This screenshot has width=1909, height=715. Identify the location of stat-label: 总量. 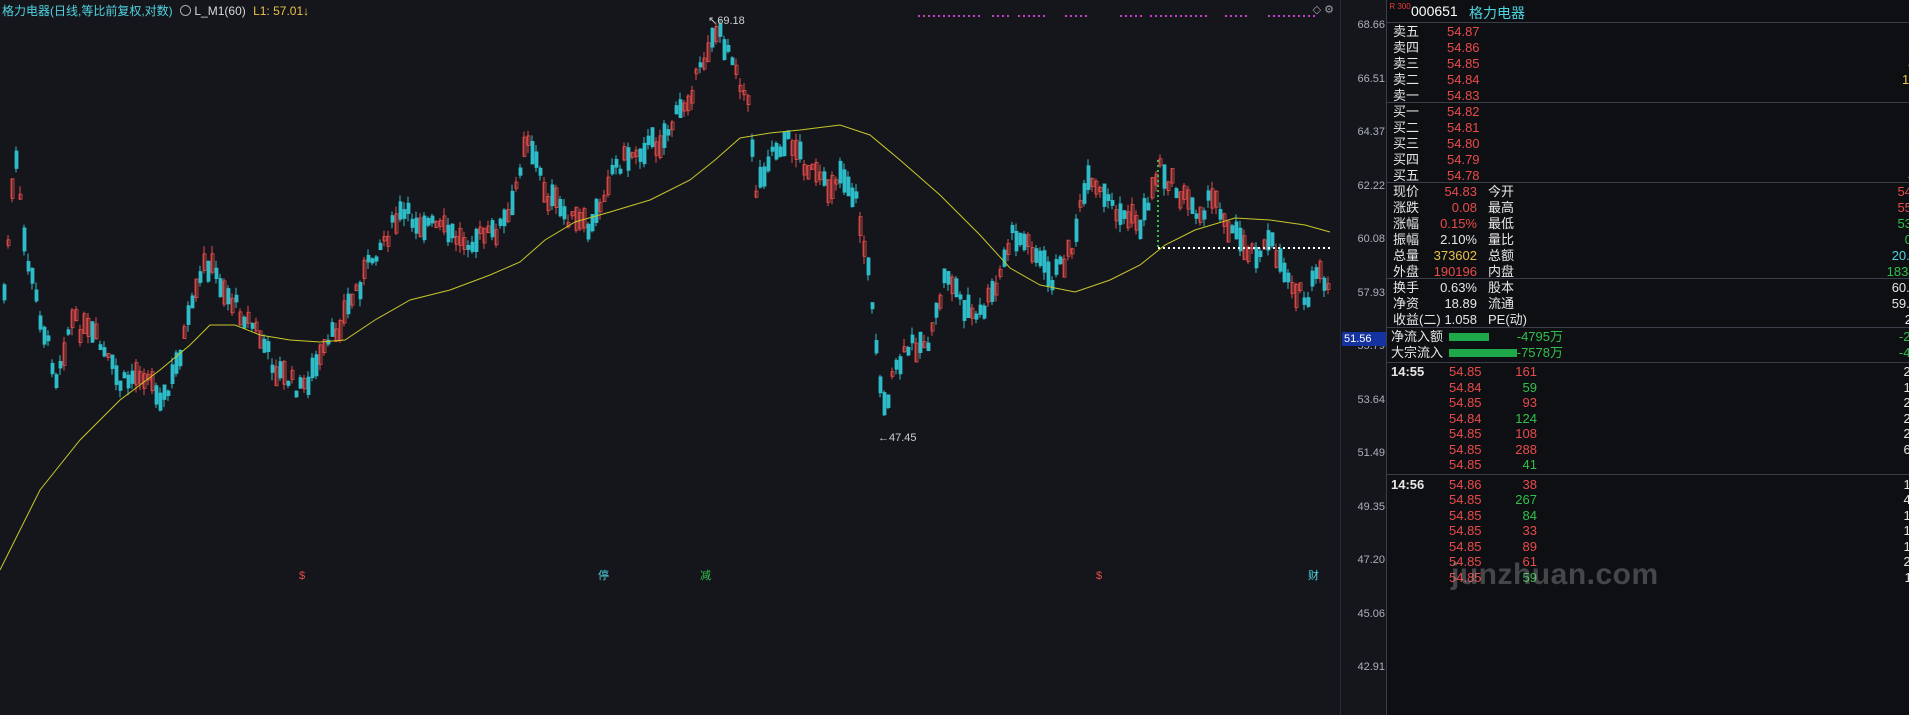
(1406, 255).